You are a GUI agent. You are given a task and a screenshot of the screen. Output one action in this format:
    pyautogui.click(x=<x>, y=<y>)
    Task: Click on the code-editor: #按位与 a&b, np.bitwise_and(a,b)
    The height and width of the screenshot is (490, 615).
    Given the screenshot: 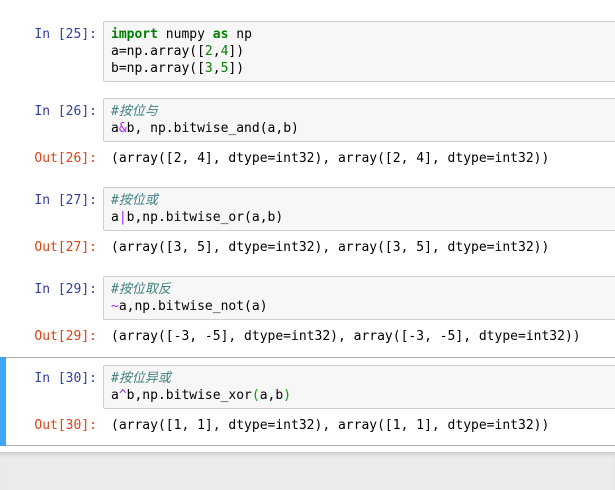 What is the action you would take?
    pyautogui.click(x=359, y=120)
    